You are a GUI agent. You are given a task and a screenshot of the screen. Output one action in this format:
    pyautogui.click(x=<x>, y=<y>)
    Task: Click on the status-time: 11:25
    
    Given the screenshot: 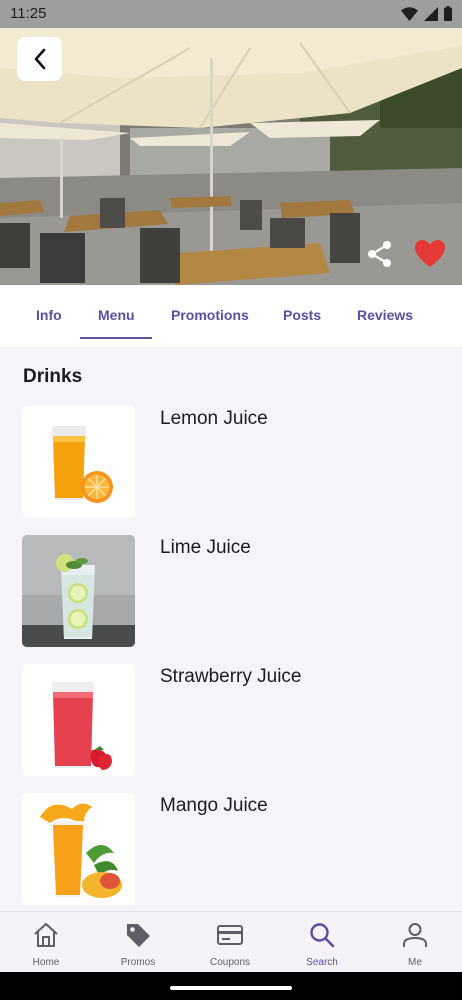 What is the action you would take?
    pyautogui.click(x=28, y=13)
    